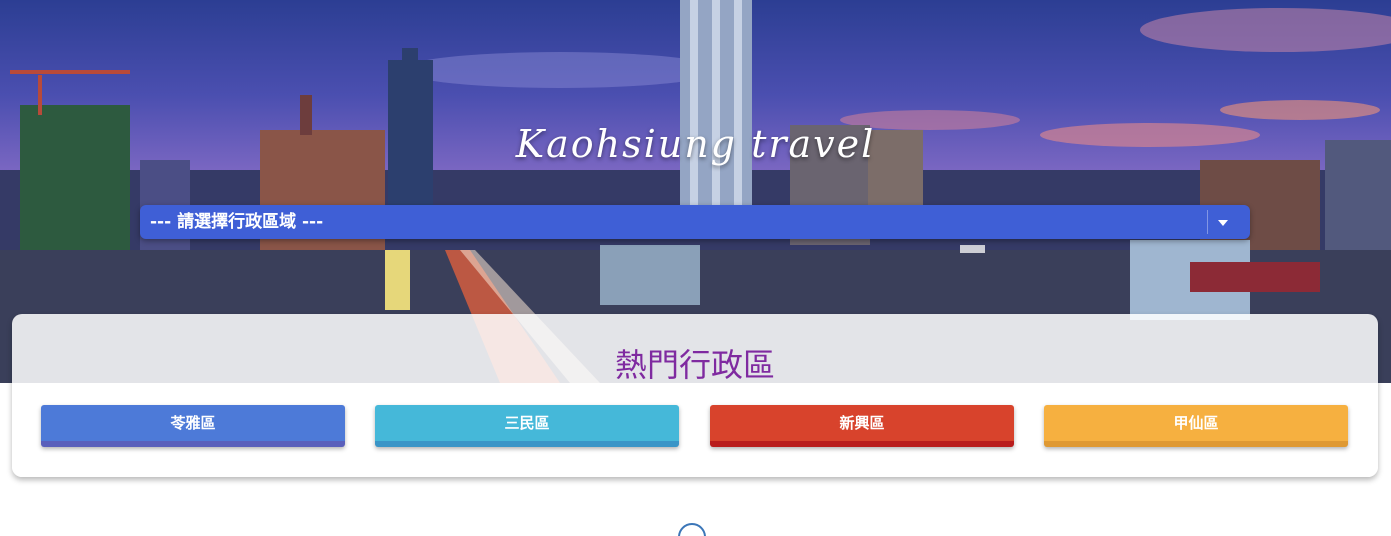 This screenshot has width=1391, height=536. I want to click on district-select-value: --- 請選擇行政區域 ---, so click(237, 222).